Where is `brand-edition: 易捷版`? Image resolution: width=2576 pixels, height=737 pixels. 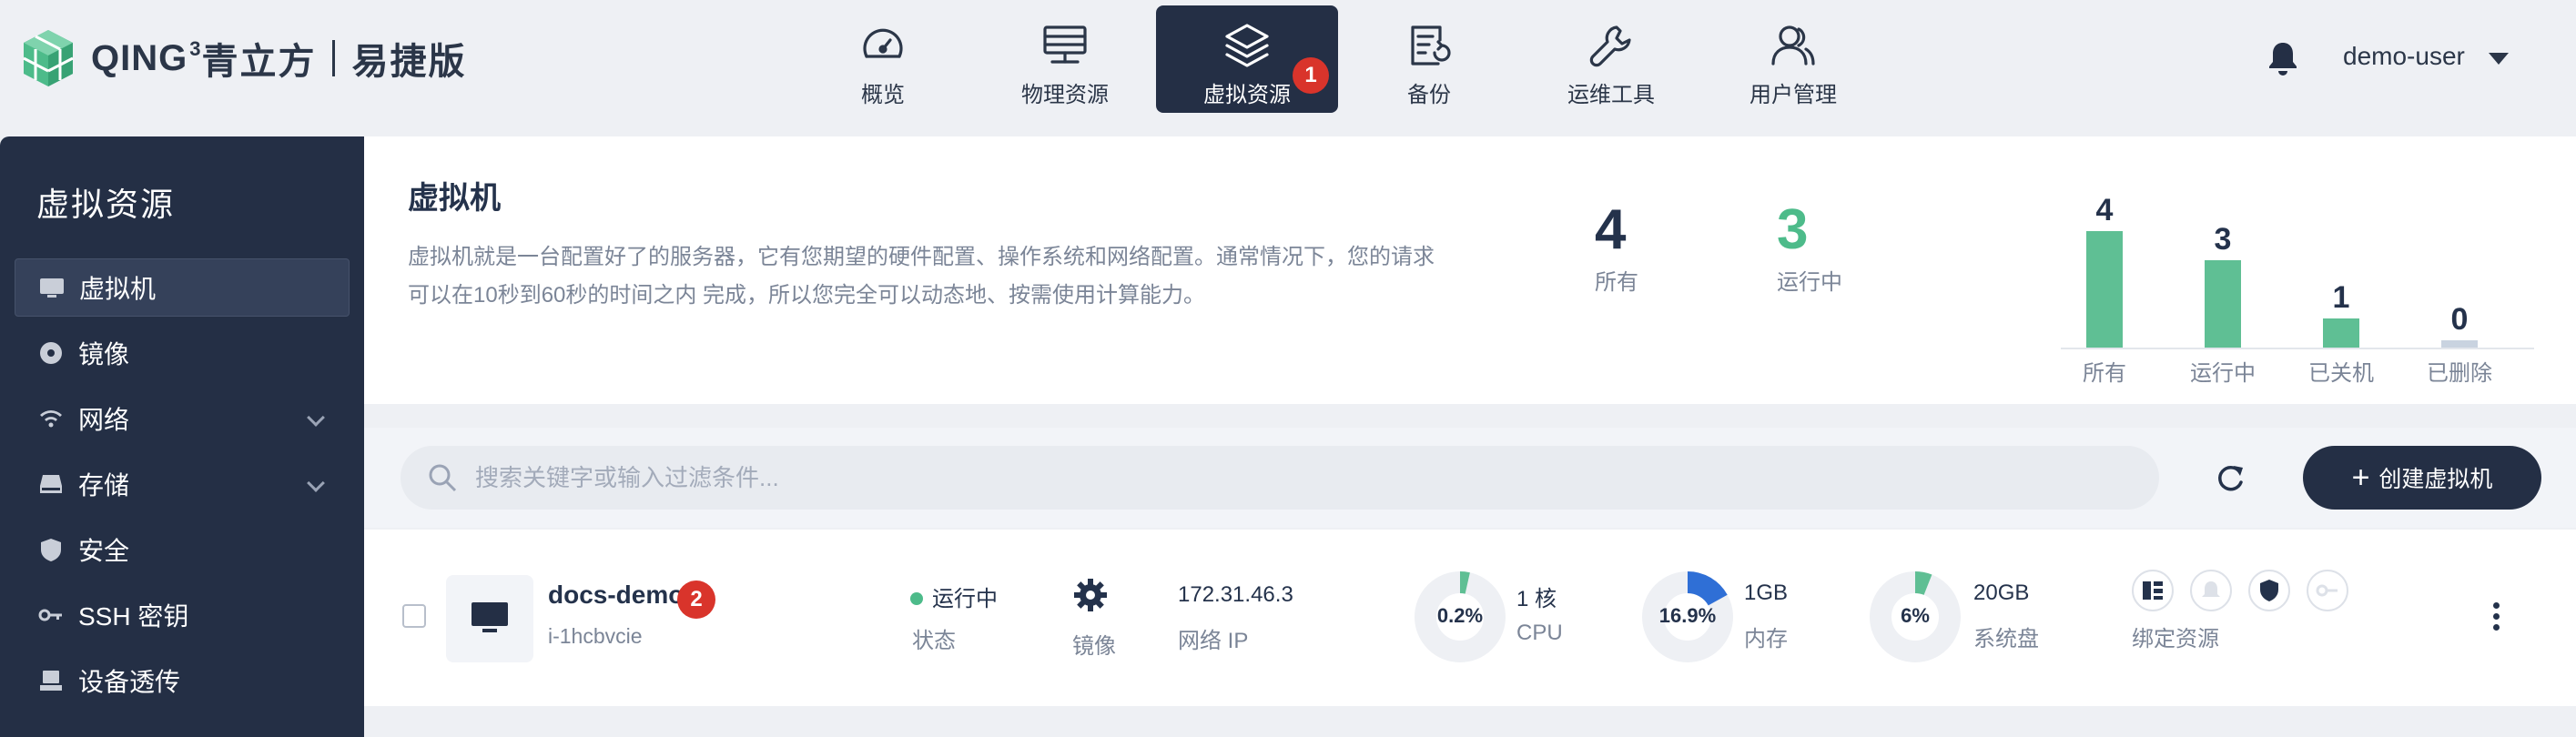
brand-edition: 易捷版 is located at coordinates (409, 62).